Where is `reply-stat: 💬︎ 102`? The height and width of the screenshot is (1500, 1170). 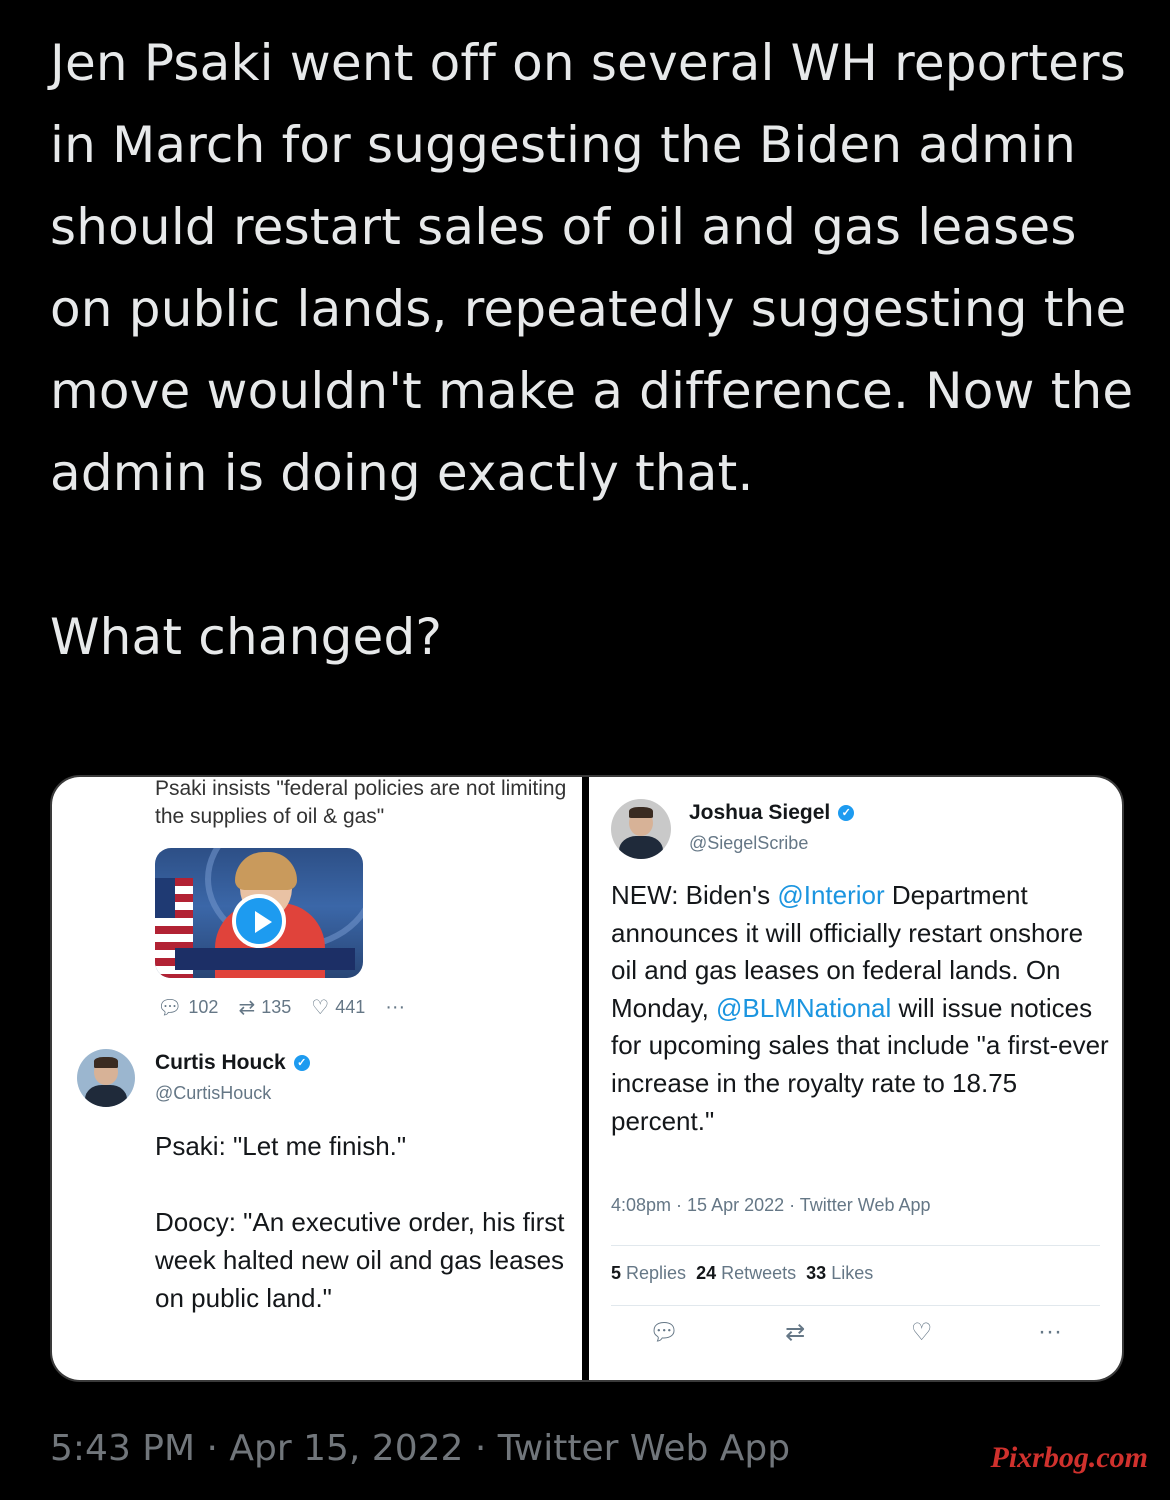
reply-stat: 💬︎ 102 is located at coordinates (187, 1007).